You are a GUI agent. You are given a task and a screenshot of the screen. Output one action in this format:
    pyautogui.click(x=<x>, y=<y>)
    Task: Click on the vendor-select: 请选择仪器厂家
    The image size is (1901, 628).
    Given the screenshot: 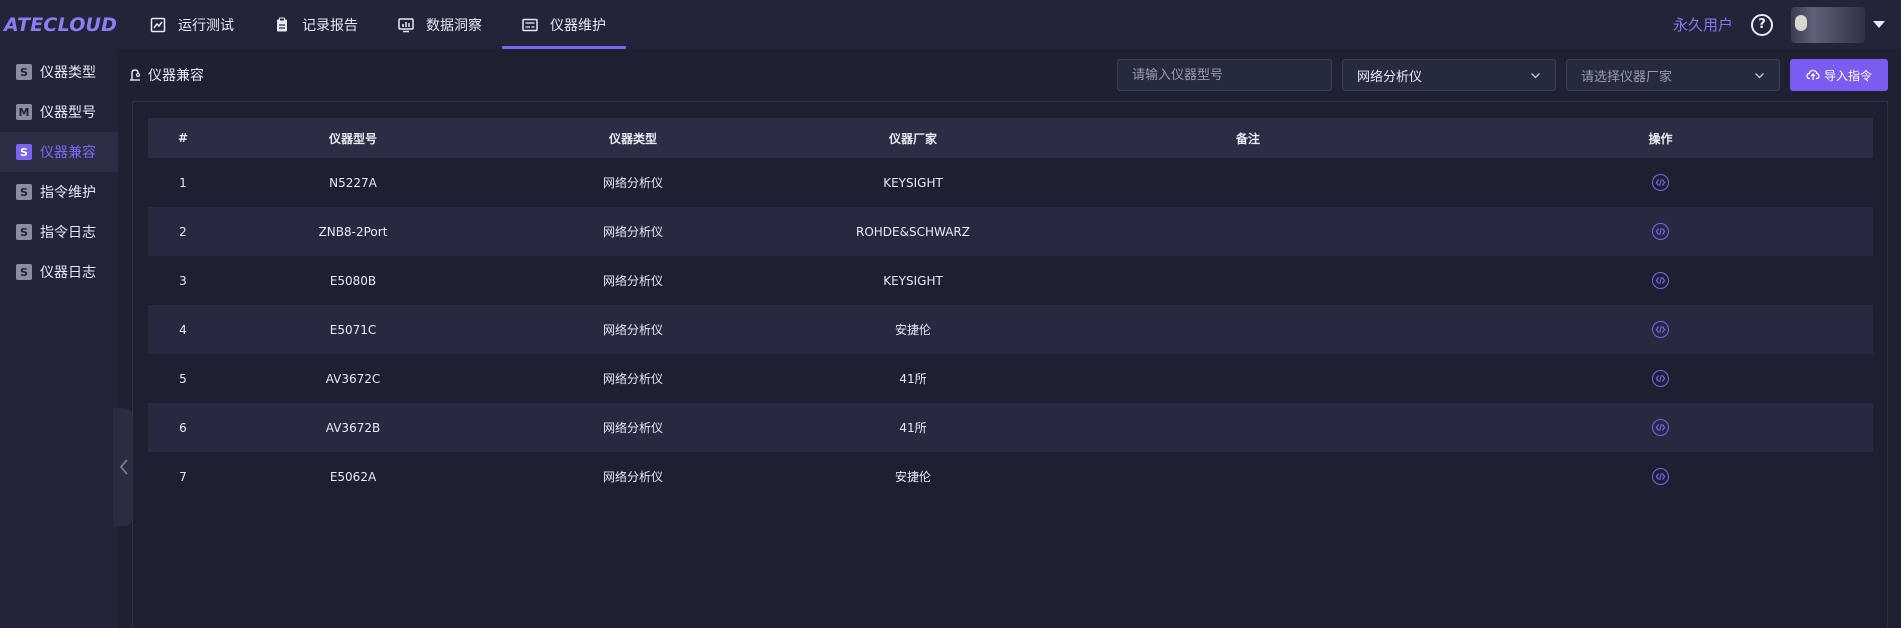 What is the action you would take?
    pyautogui.click(x=1673, y=75)
    